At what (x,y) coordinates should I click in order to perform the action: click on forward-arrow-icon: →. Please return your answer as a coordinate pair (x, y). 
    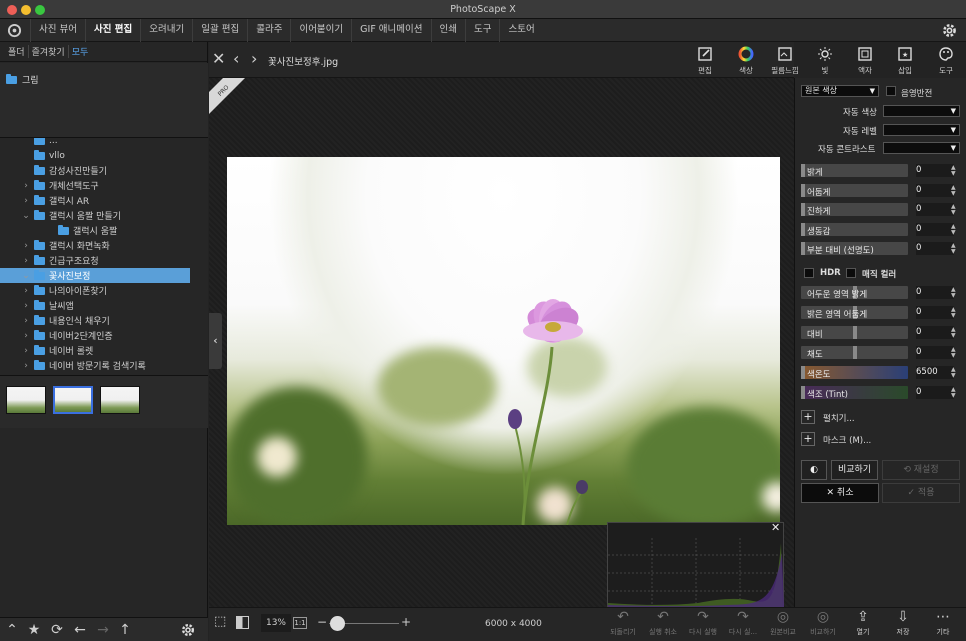
    Looking at the image, I should click on (103, 630).